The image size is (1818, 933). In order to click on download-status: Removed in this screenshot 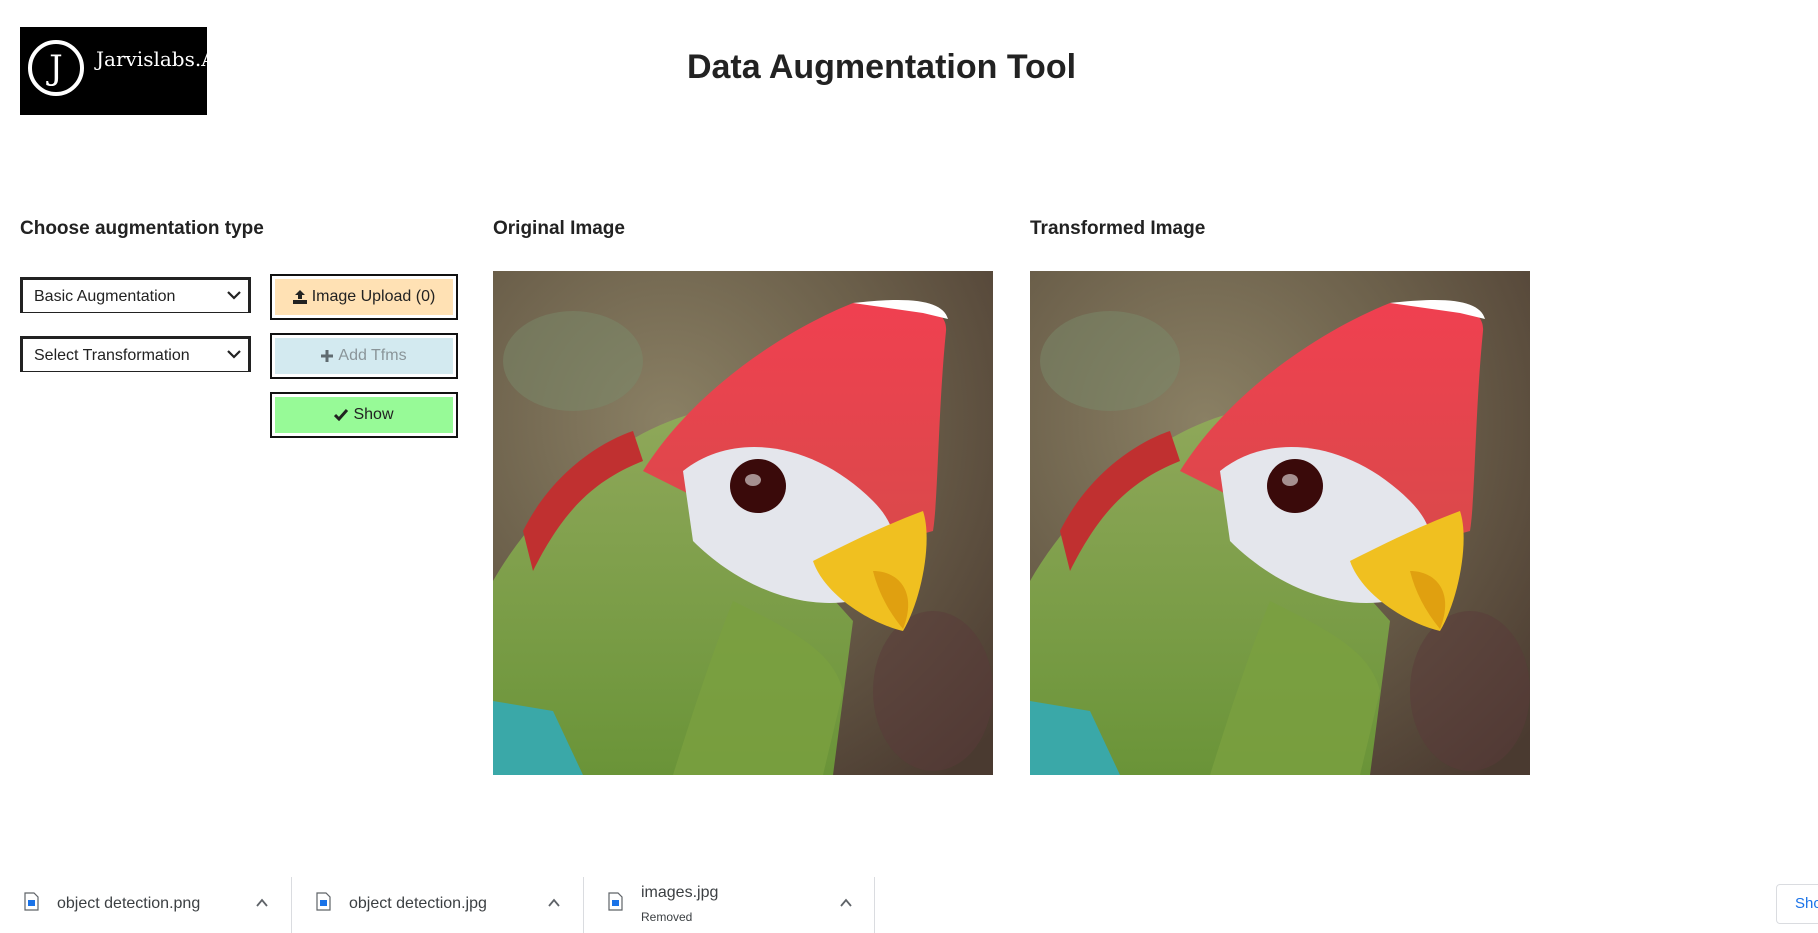, I will do `click(667, 917)`.